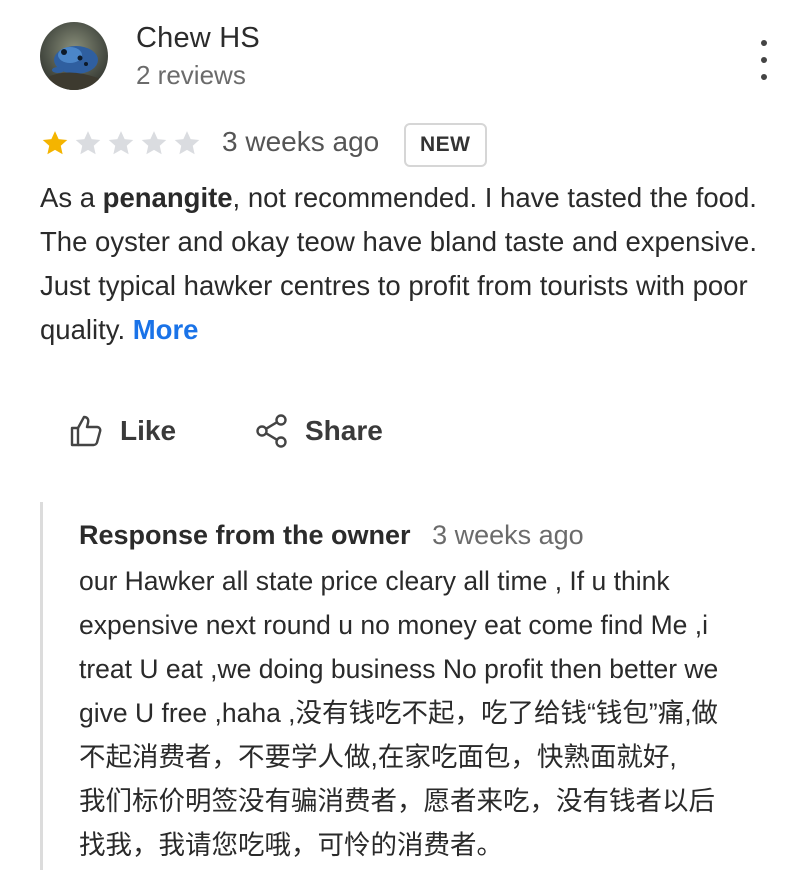  What do you see at coordinates (301, 141) in the screenshot?
I see `review-time: 3 weeks ago` at bounding box center [301, 141].